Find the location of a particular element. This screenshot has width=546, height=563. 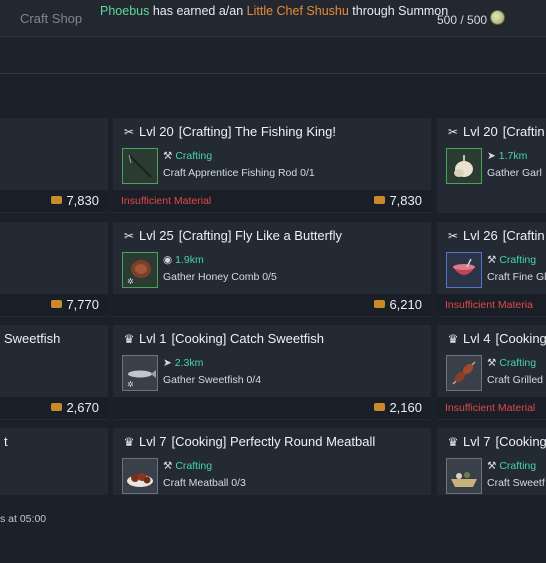

garlic-thumbnail is located at coordinates (464, 166).